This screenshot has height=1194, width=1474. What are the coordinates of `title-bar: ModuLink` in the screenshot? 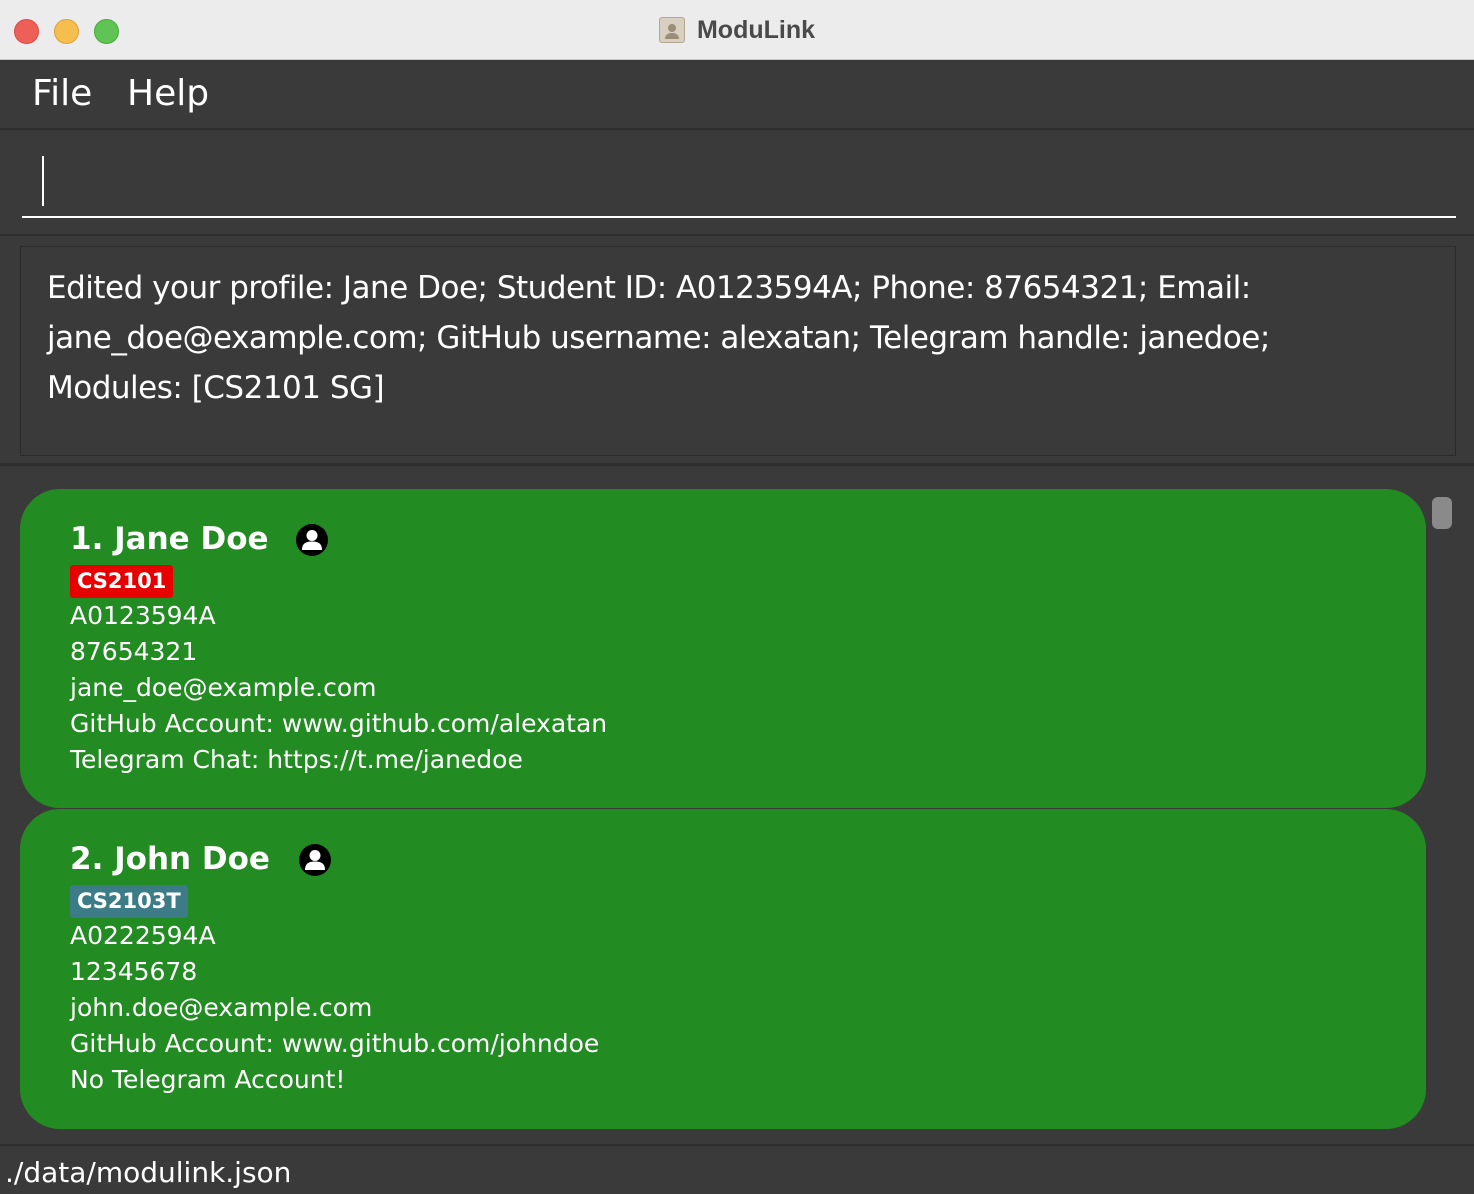 It's located at (737, 30).